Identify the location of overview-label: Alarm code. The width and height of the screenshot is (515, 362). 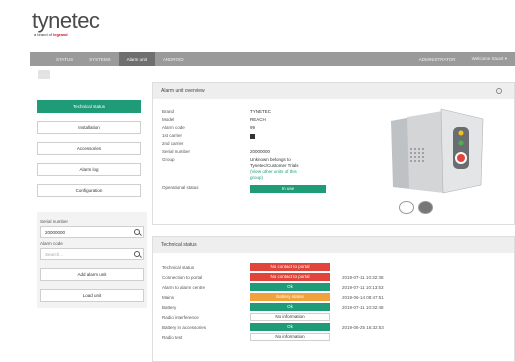
(173, 127).